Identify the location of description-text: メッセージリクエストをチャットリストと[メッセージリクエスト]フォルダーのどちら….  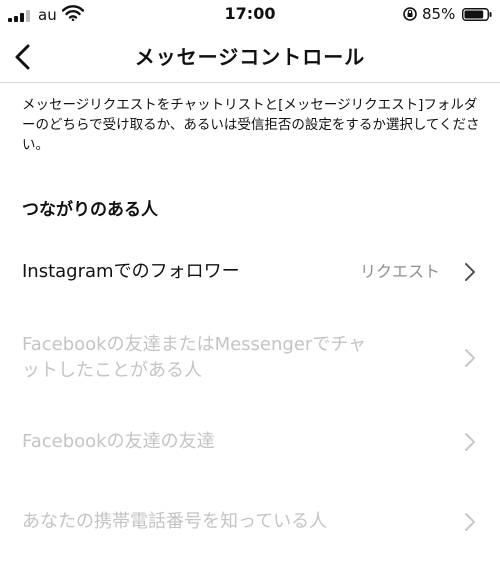
(251, 125).